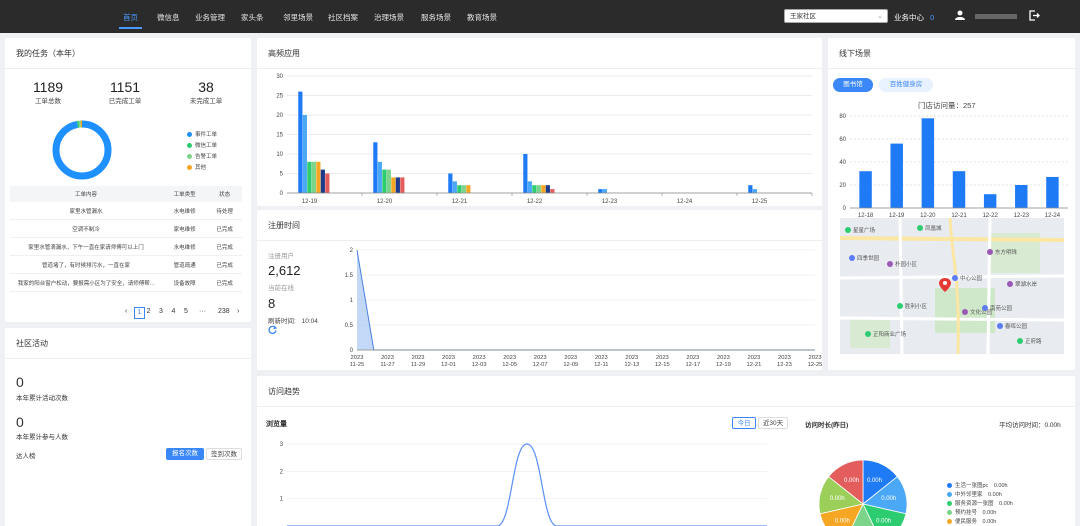  Describe the element at coordinates (309, 321) in the screenshot. I see `refresh-time: 10:04` at that location.